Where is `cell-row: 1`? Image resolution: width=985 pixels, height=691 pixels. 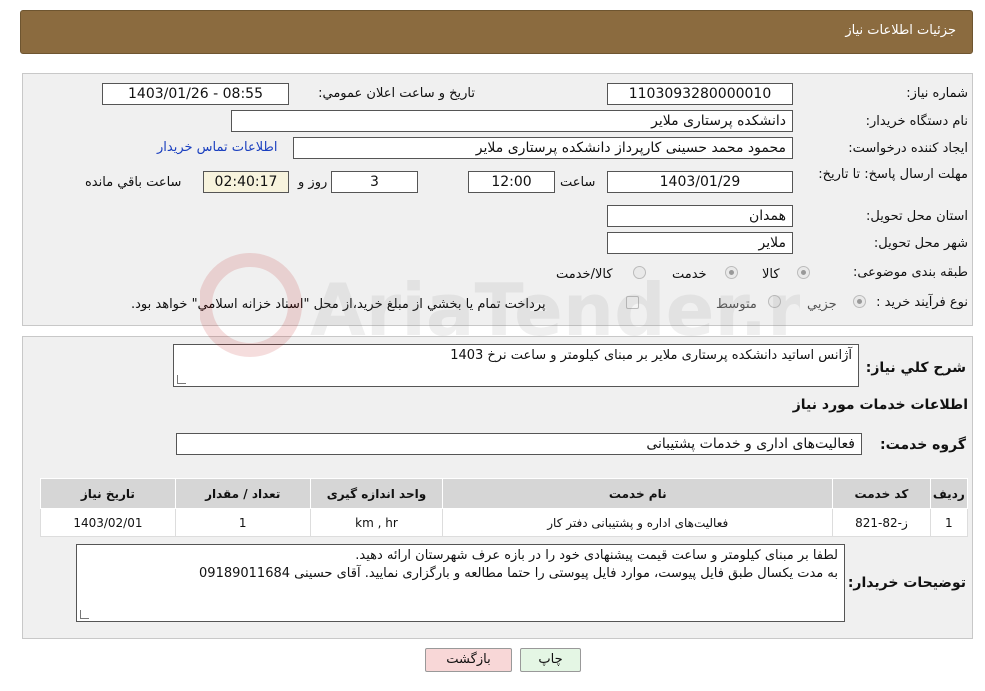 cell-row: 1 is located at coordinates (949, 522).